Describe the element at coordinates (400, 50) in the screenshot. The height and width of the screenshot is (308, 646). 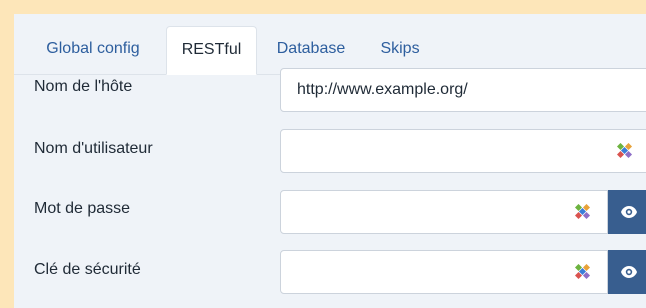
I see `tab-skips: Skips` at that location.